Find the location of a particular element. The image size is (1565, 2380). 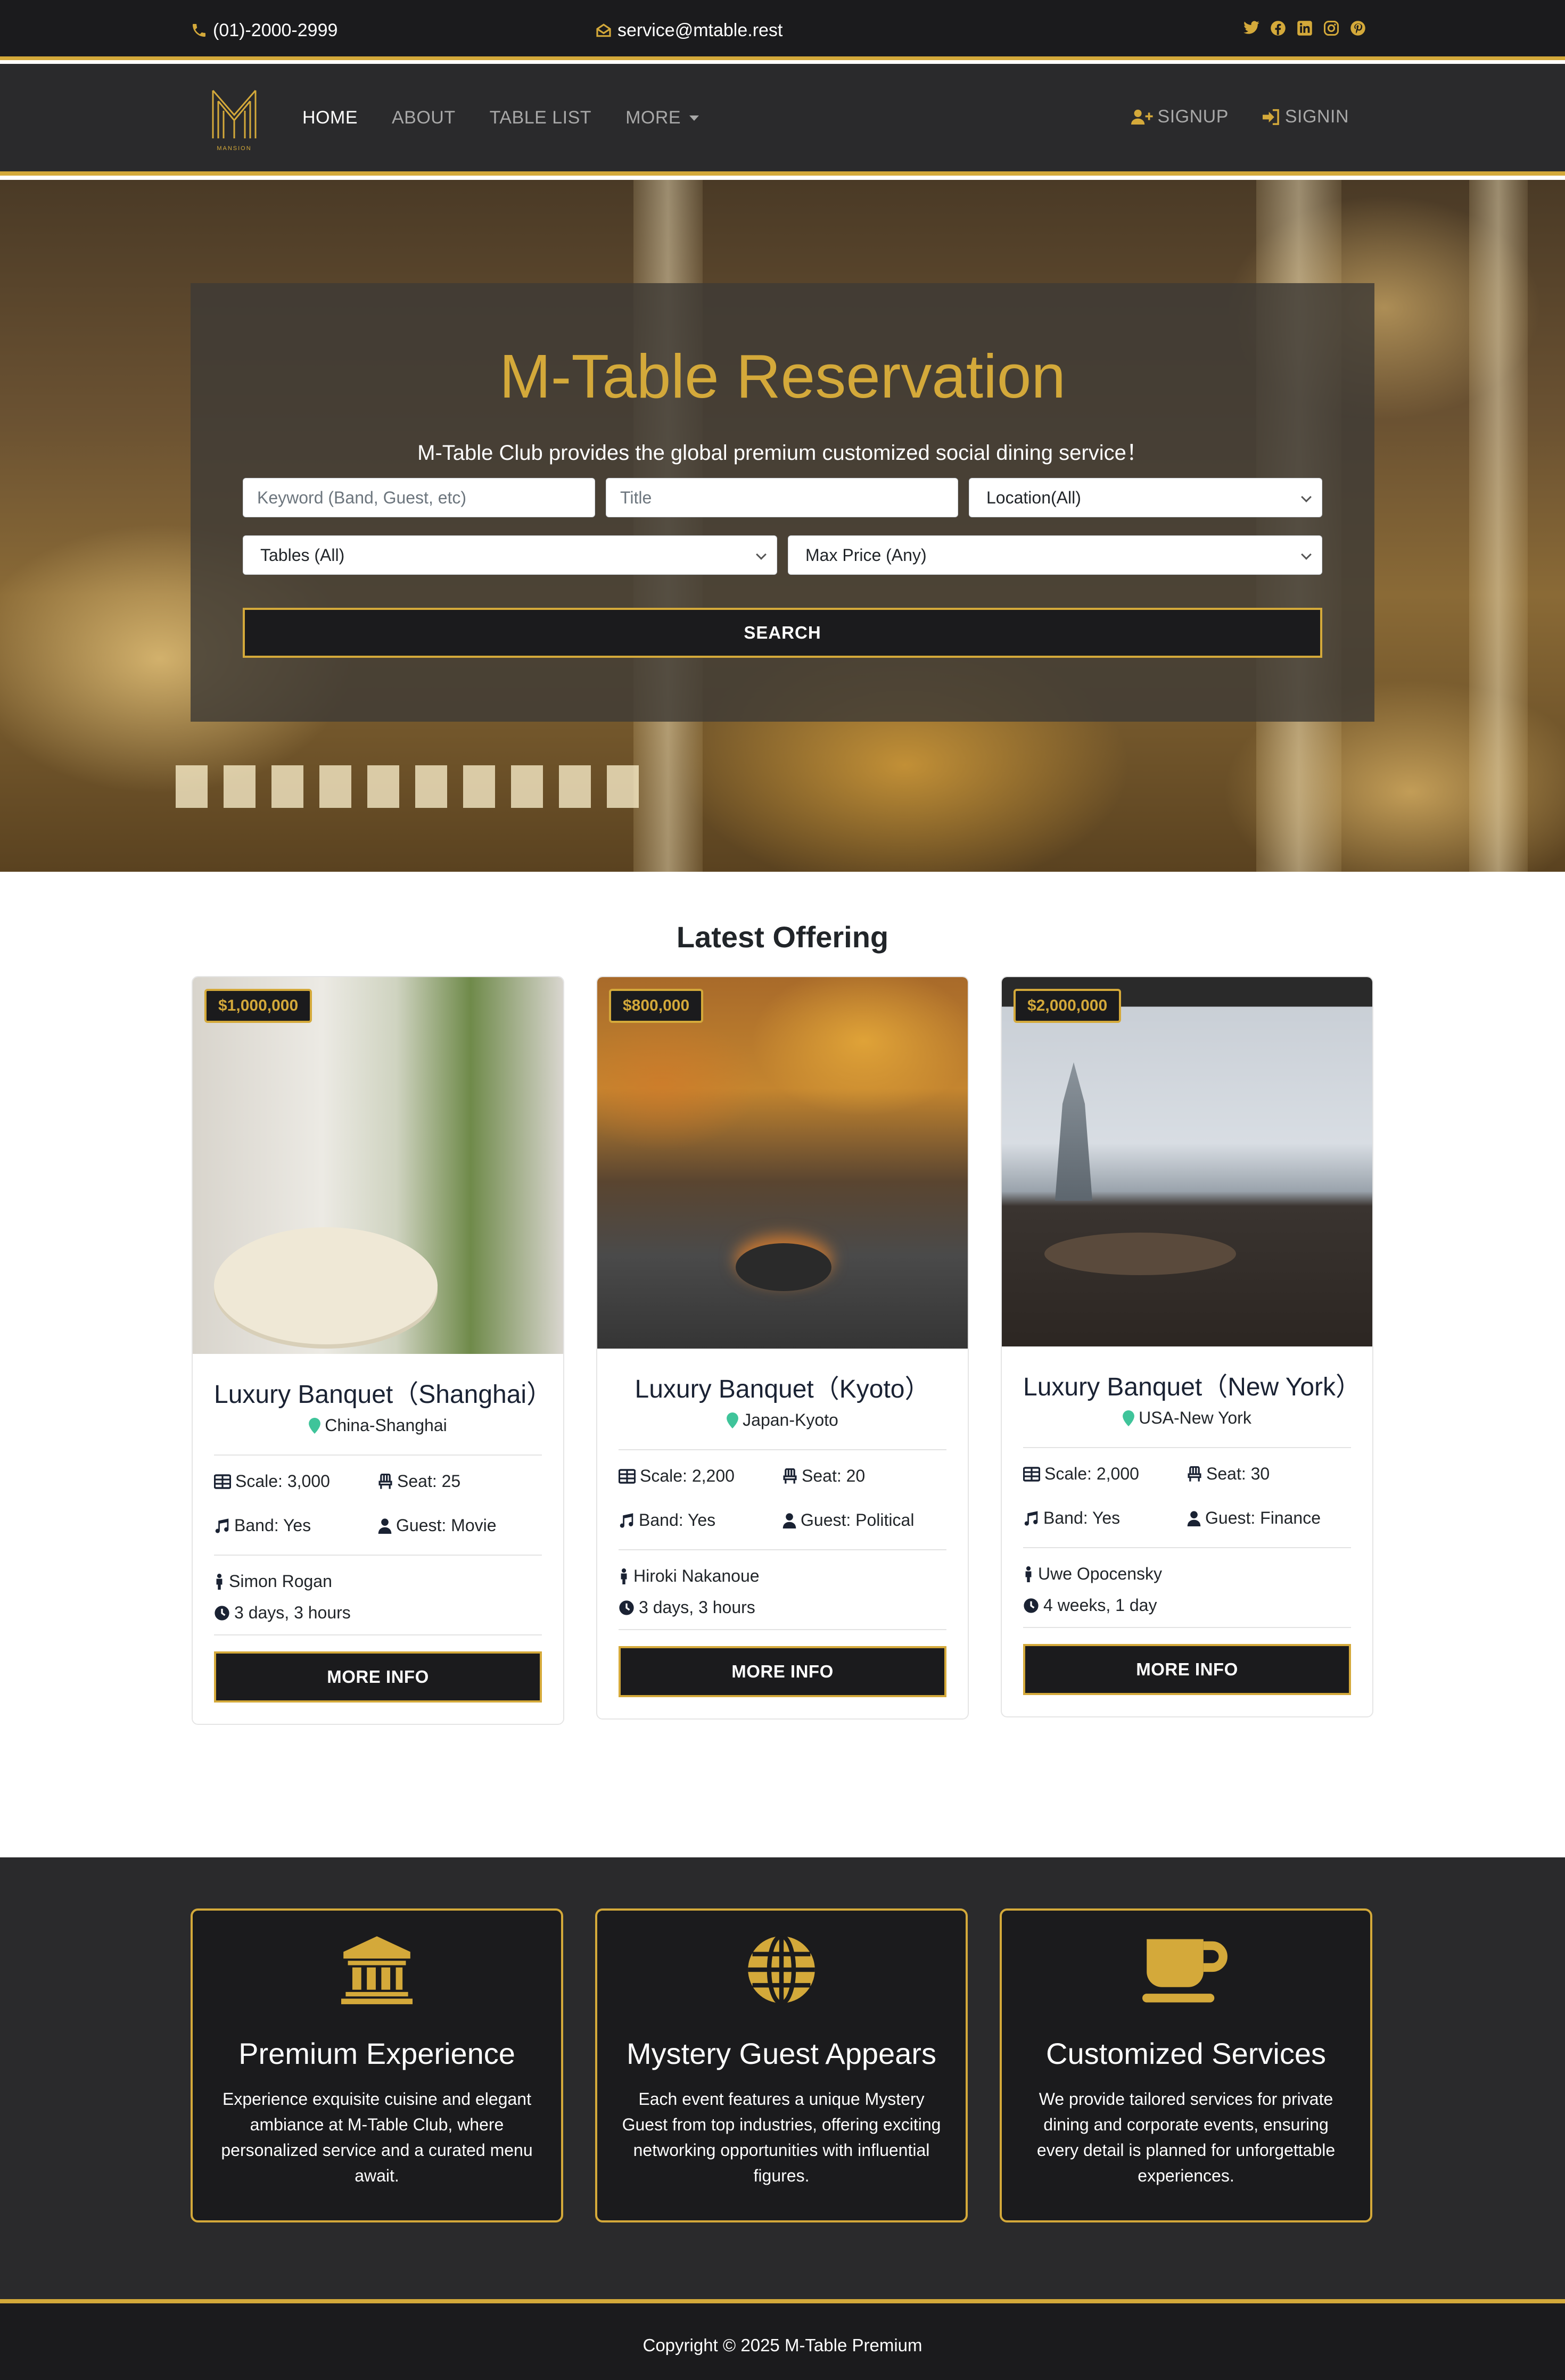

offering-location: China-Shanghai is located at coordinates (378, 1425).